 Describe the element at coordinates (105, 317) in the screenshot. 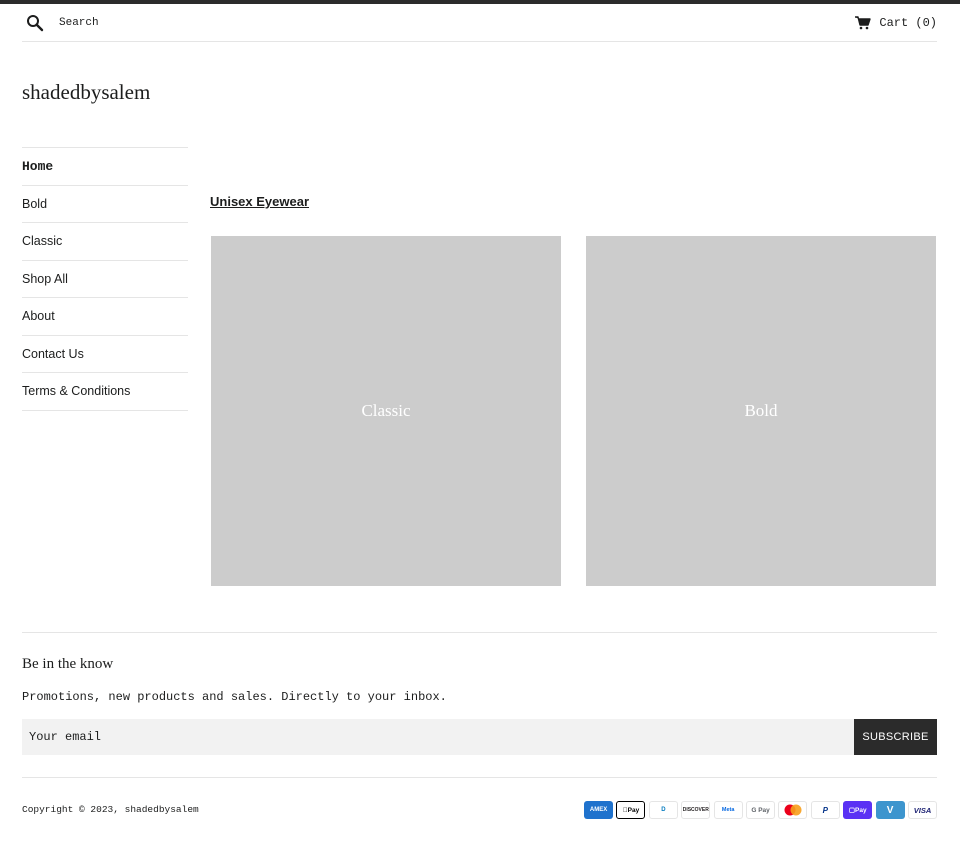

I see `nav-item-about: About` at that location.